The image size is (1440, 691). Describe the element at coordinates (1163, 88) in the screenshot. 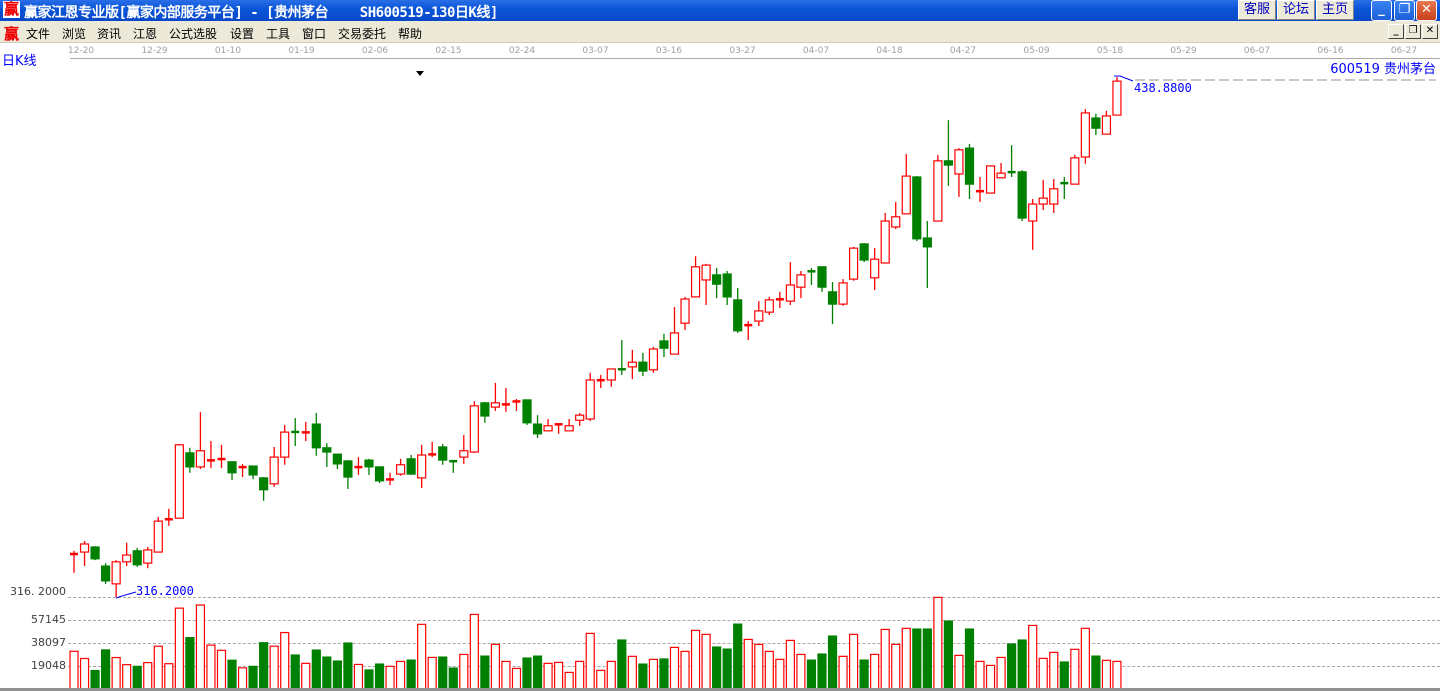

I see `high-price-marker: 438.8800` at that location.